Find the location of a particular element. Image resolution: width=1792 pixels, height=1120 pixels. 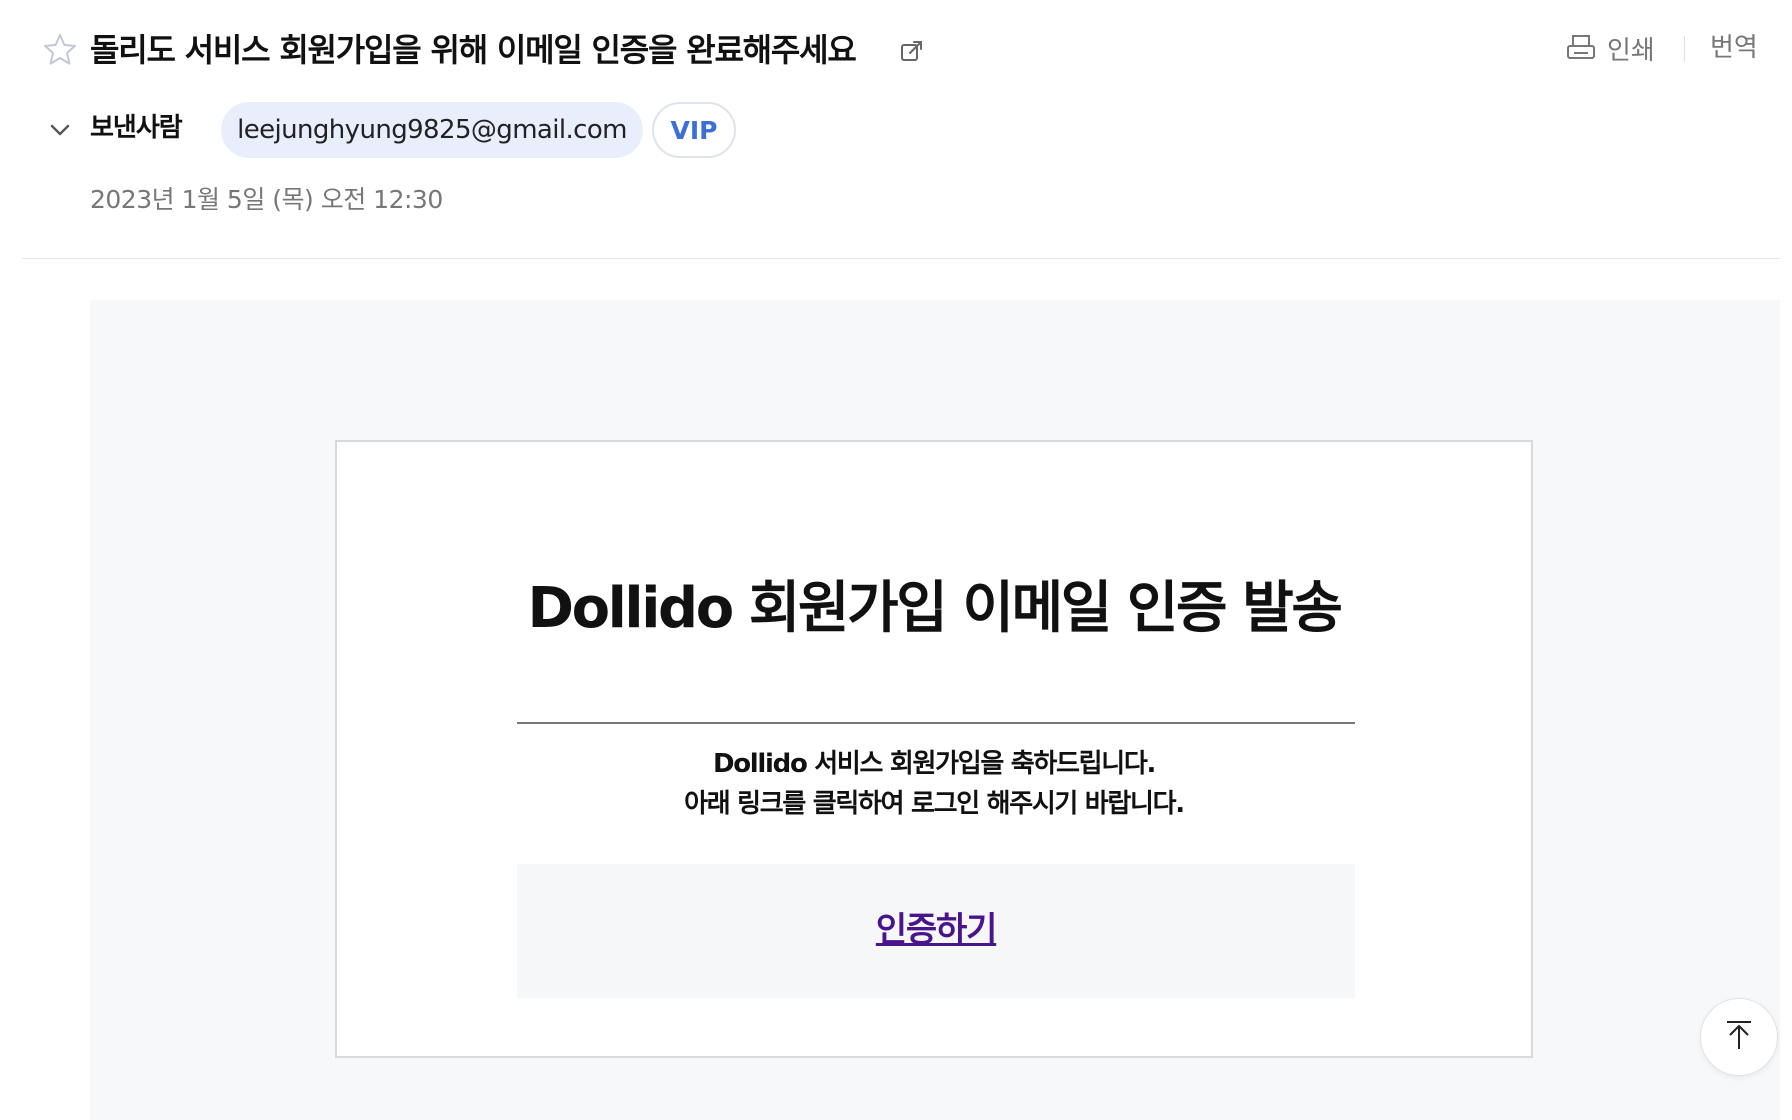

sender-email-chip: leejunghyung9825@gmail.com is located at coordinates (432, 130).